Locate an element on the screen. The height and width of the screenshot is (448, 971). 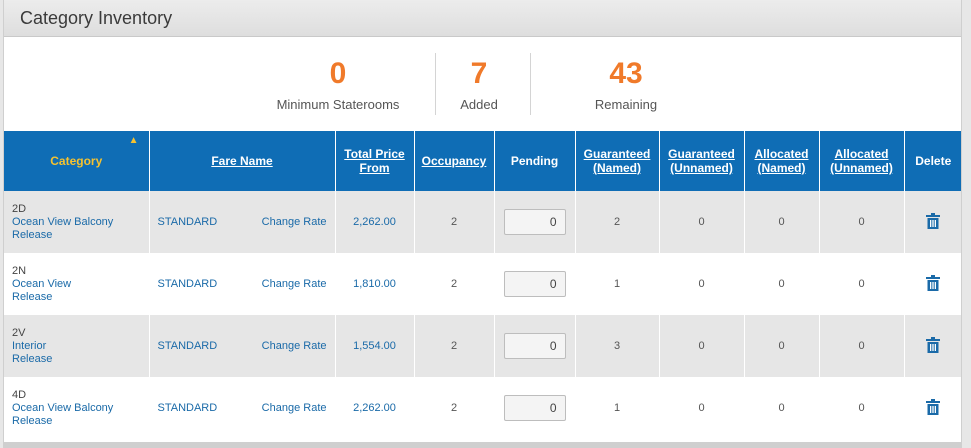
column-header-guaranteed-unnamed: Guaranteed (Unnamed) is located at coordinates (702, 161).